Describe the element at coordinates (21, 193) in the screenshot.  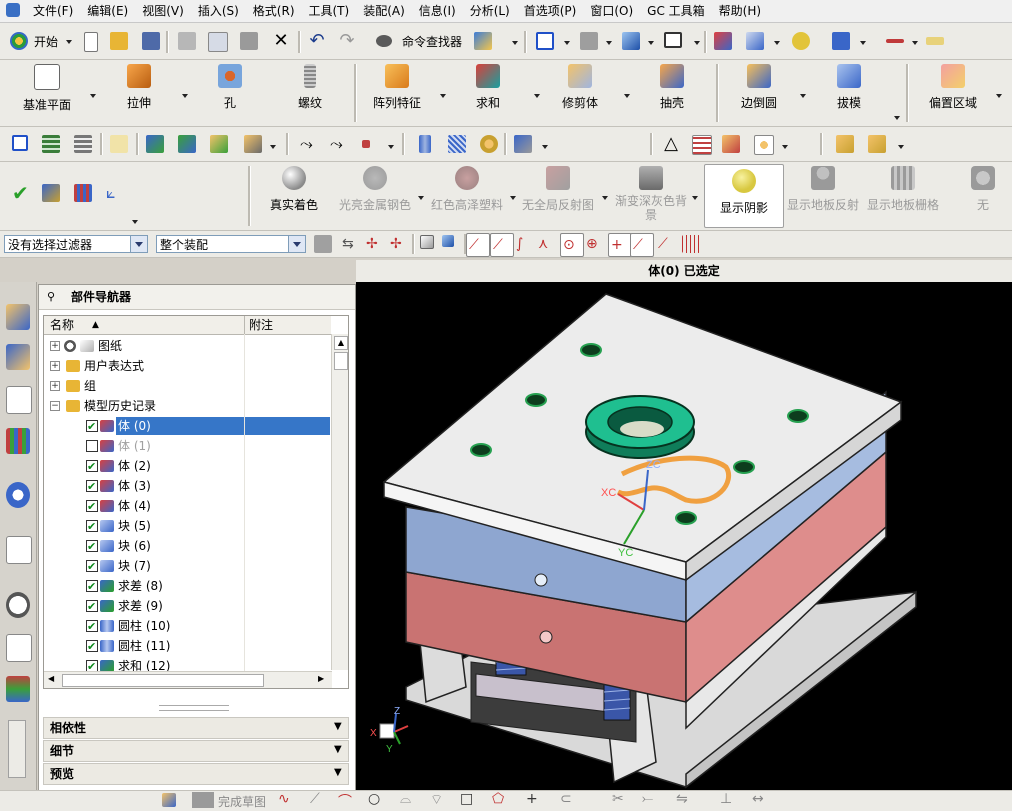
I see `check-button: ✔` at that location.